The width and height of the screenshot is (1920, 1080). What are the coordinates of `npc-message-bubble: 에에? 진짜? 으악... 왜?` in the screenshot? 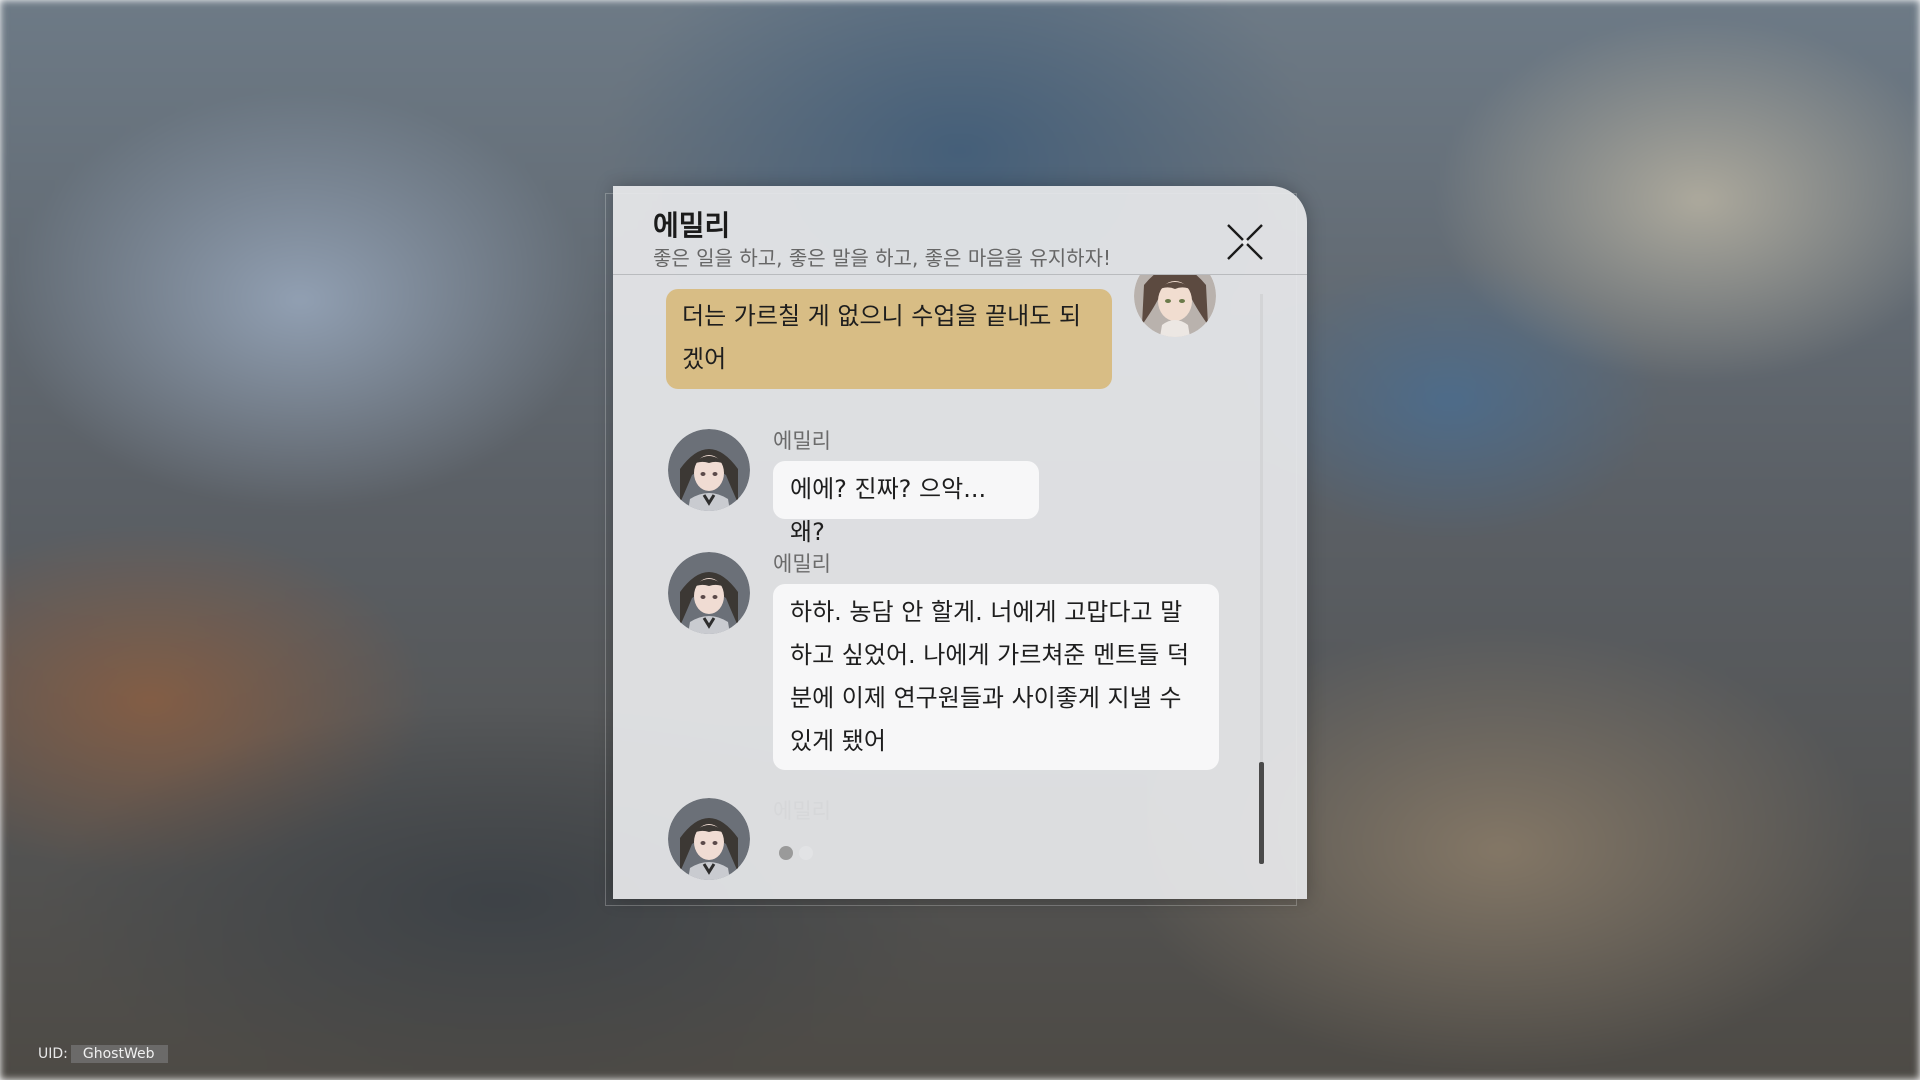 It's located at (906, 503).